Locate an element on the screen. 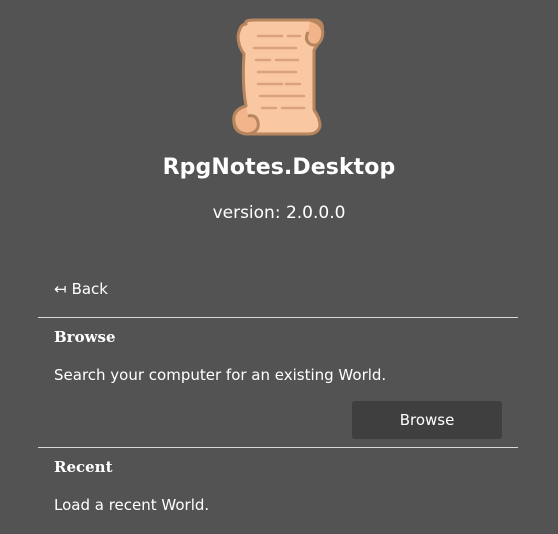  back-link: ↤ Back is located at coordinates (81, 289).